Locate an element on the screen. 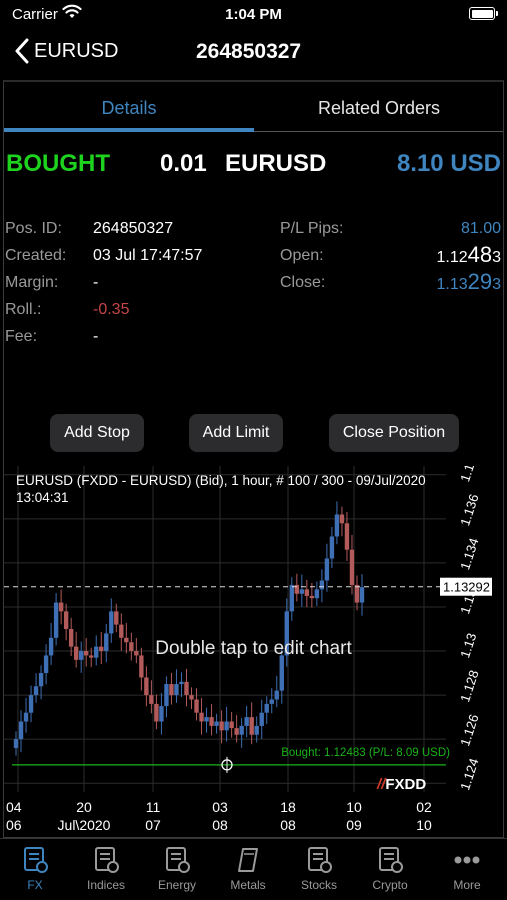  current-price-label: 1.13292 is located at coordinates (466, 587).